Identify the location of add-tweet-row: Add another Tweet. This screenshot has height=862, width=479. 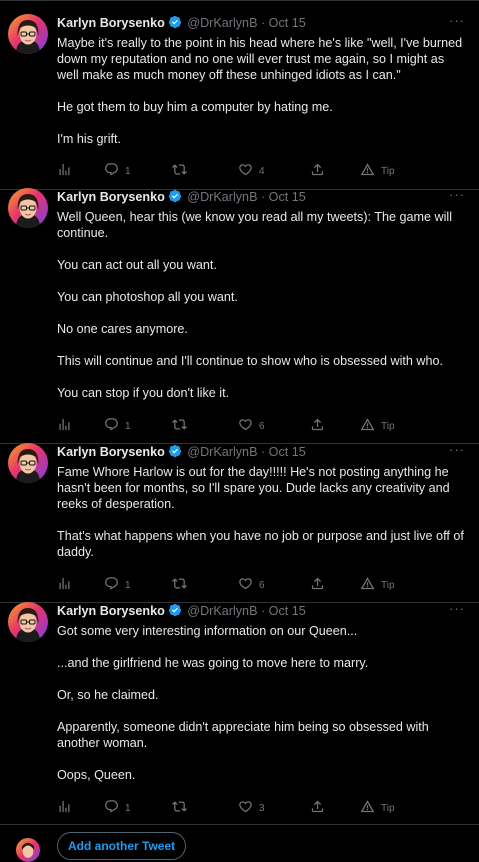
(239, 847).